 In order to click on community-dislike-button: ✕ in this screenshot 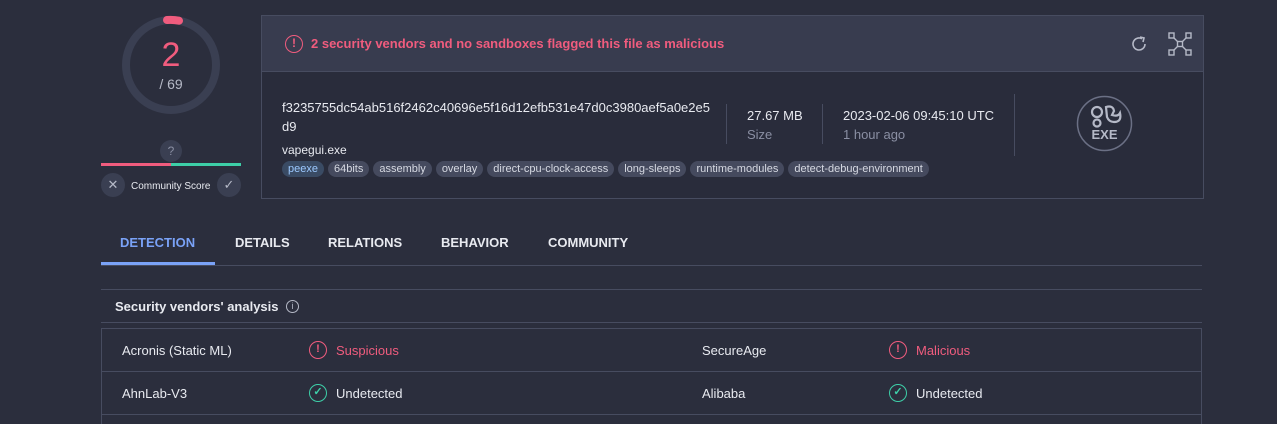, I will do `click(113, 185)`.